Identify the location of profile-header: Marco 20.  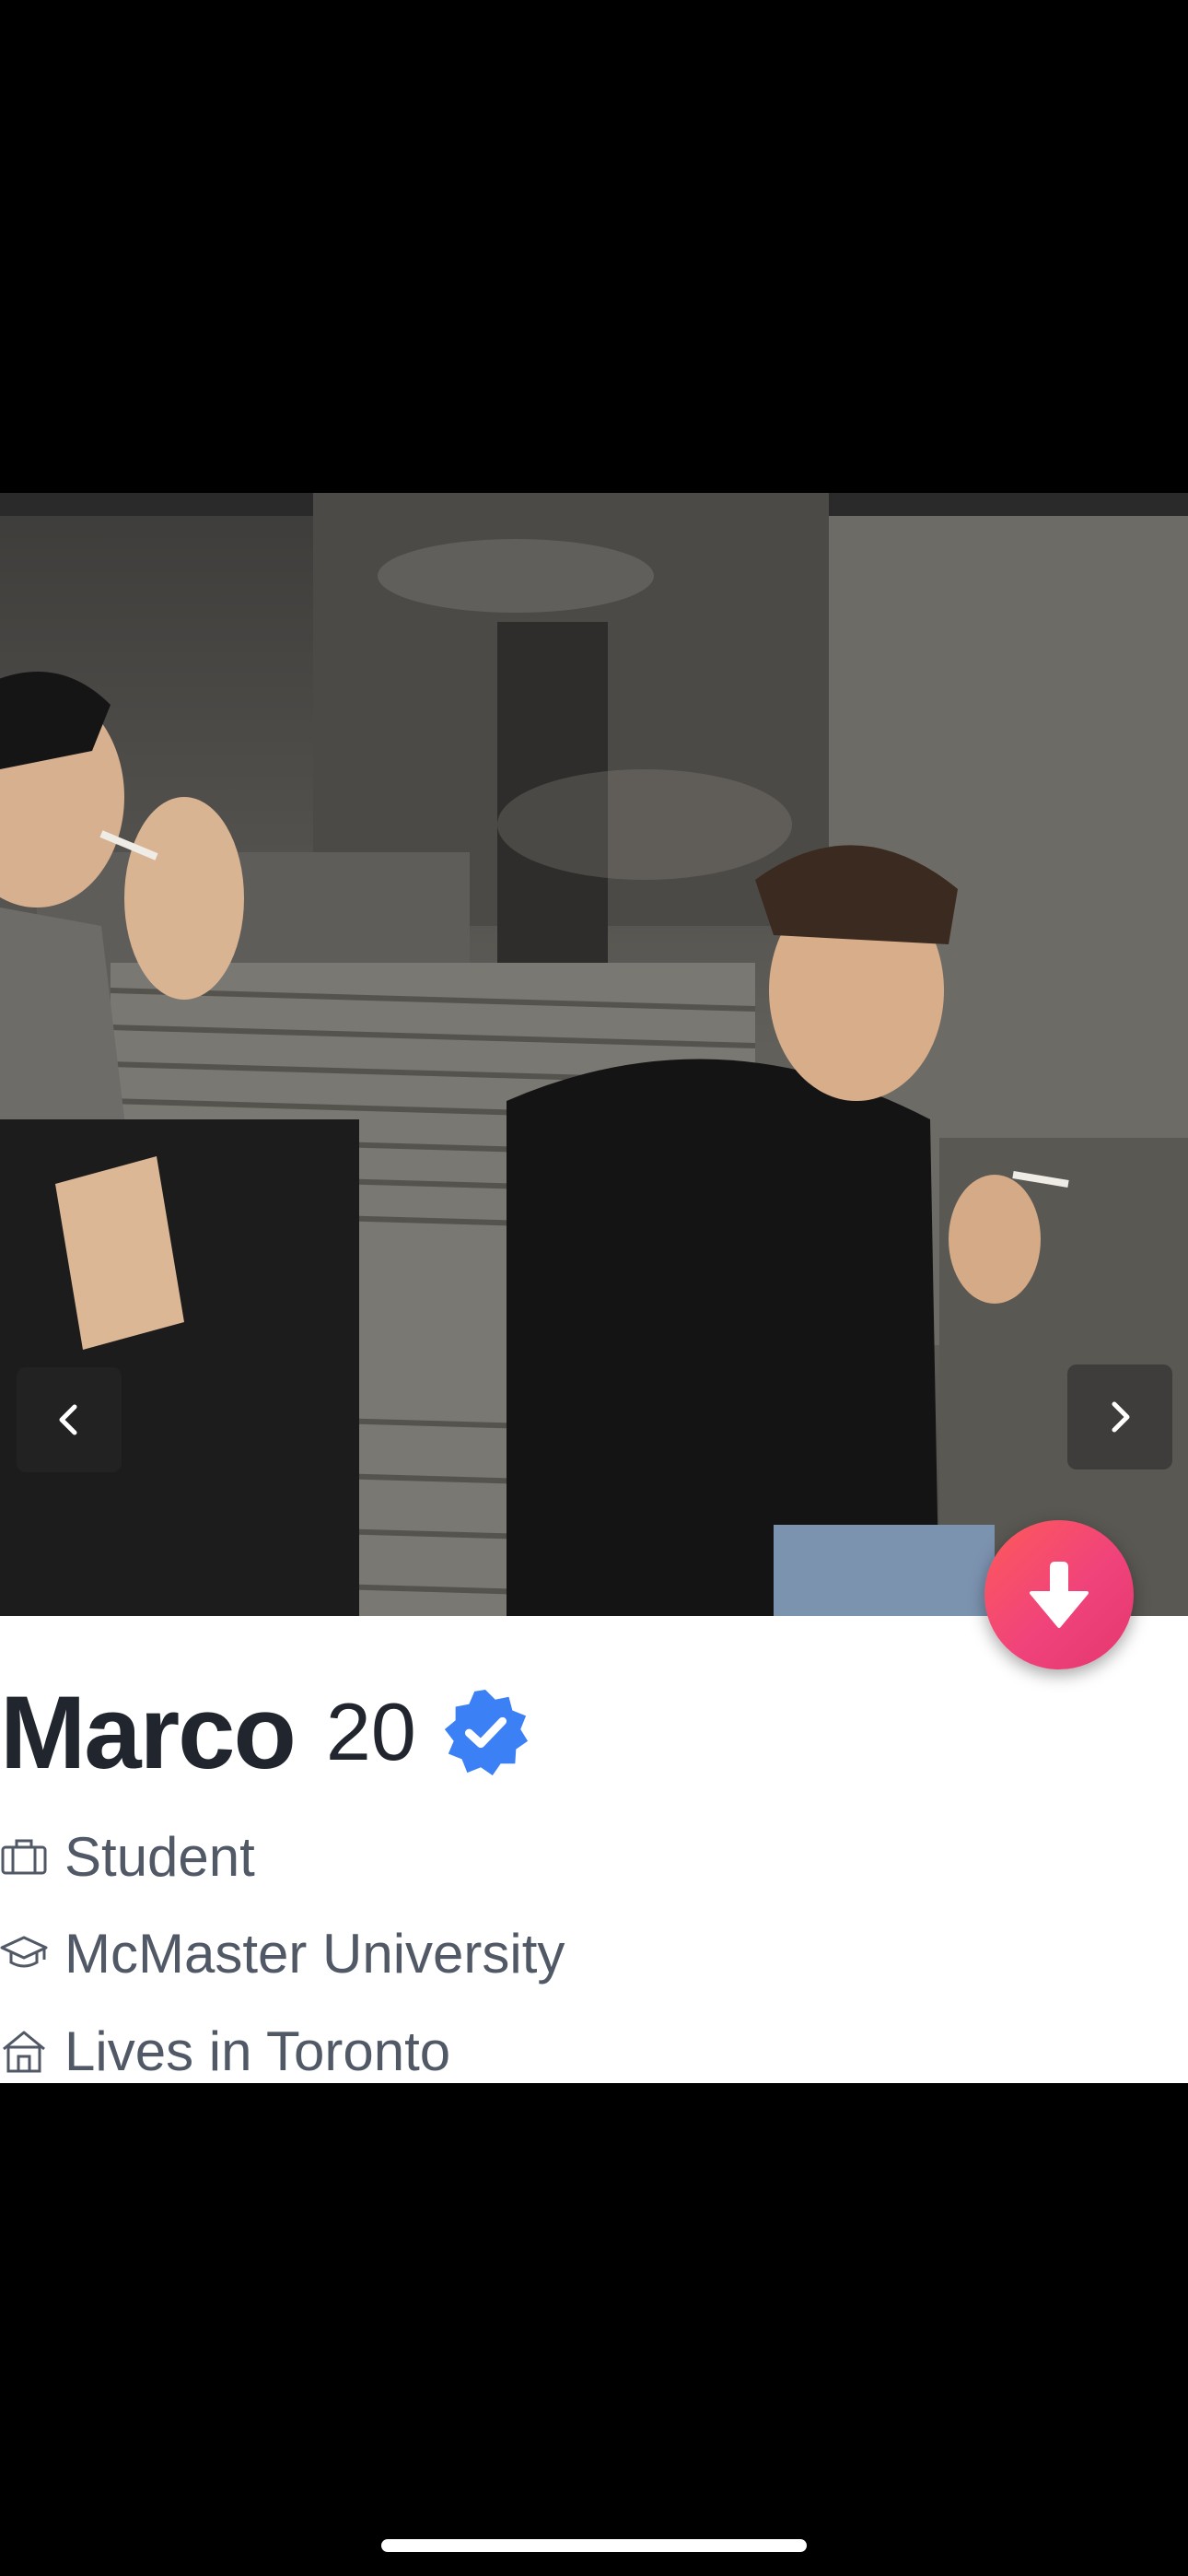
(265, 1732).